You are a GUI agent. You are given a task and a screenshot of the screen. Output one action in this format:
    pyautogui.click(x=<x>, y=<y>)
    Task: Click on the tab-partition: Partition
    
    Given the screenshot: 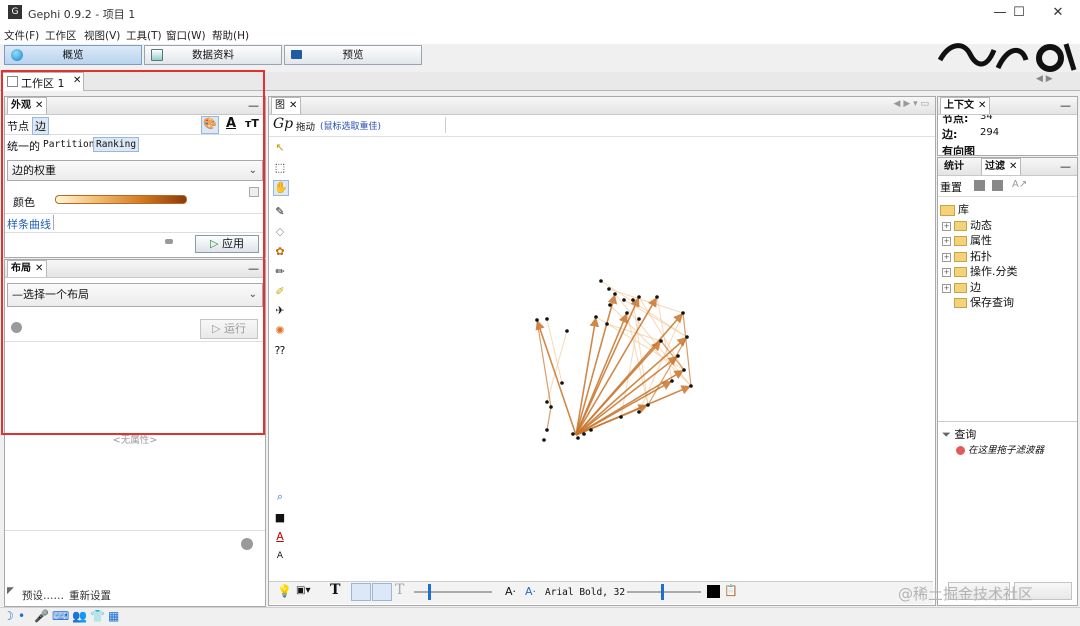 What is the action you would take?
    pyautogui.click(x=68, y=144)
    